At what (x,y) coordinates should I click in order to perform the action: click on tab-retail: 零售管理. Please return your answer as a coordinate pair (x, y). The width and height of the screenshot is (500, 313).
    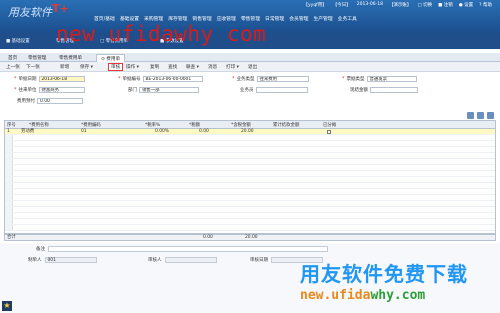
    Looking at the image, I should click on (37, 58).